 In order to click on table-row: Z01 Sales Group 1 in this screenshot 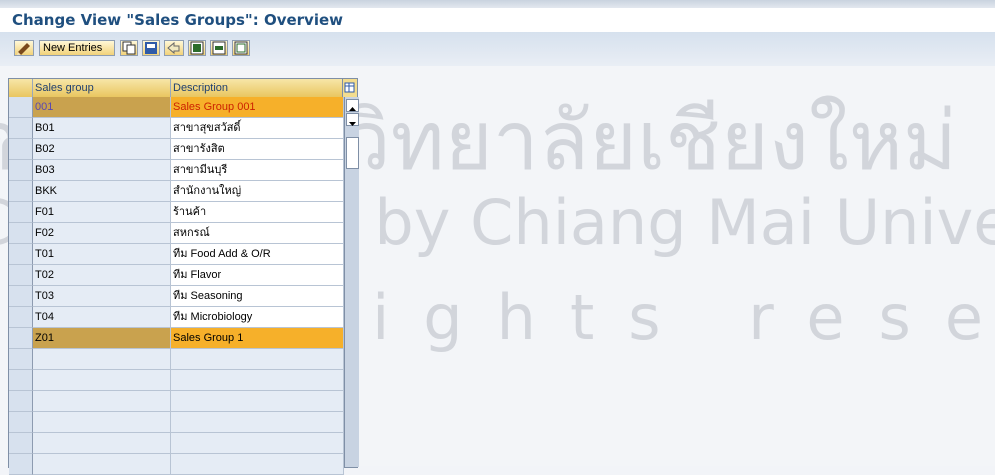, I will do `click(188, 338)`.